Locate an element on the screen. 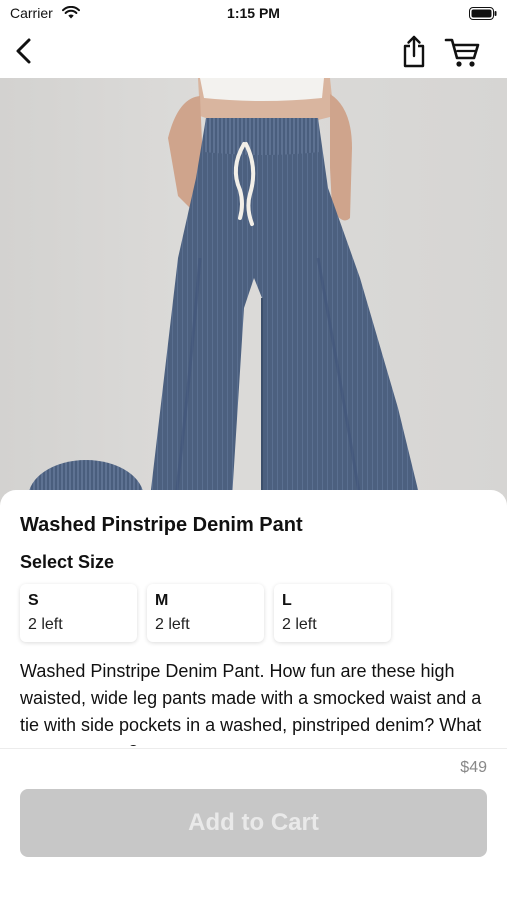 The width and height of the screenshot is (507, 900). status-time: 1:15 PM is located at coordinates (253, 13).